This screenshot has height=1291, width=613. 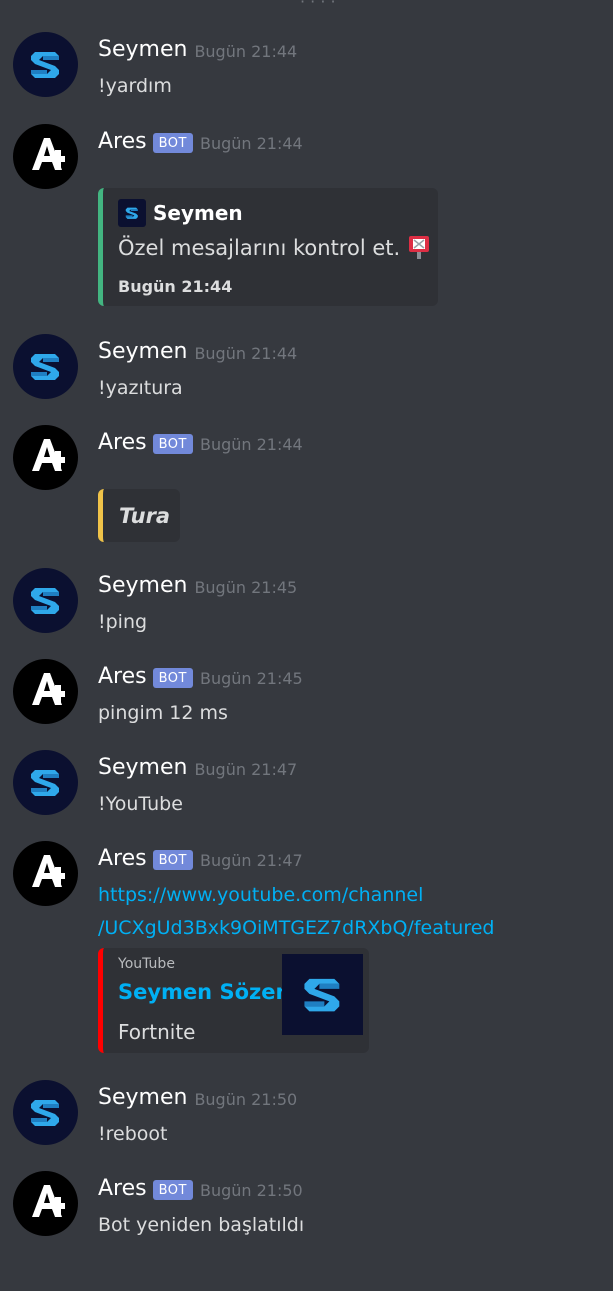 I want to click on embed-description: Tura, so click(x=145, y=516).